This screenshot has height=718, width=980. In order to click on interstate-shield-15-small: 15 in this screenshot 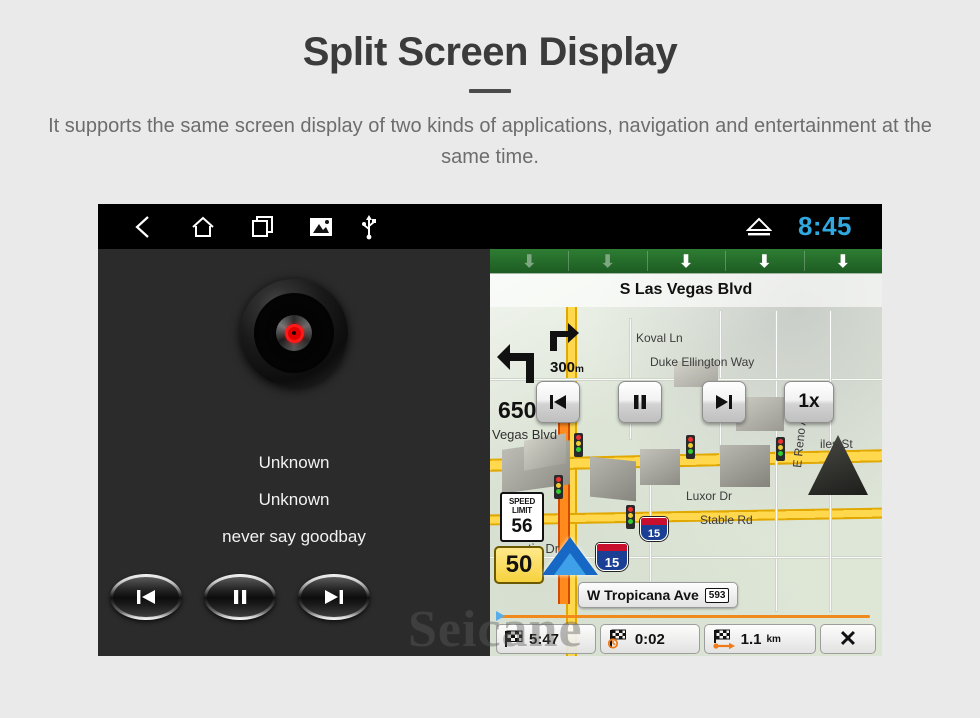, I will do `click(654, 529)`.